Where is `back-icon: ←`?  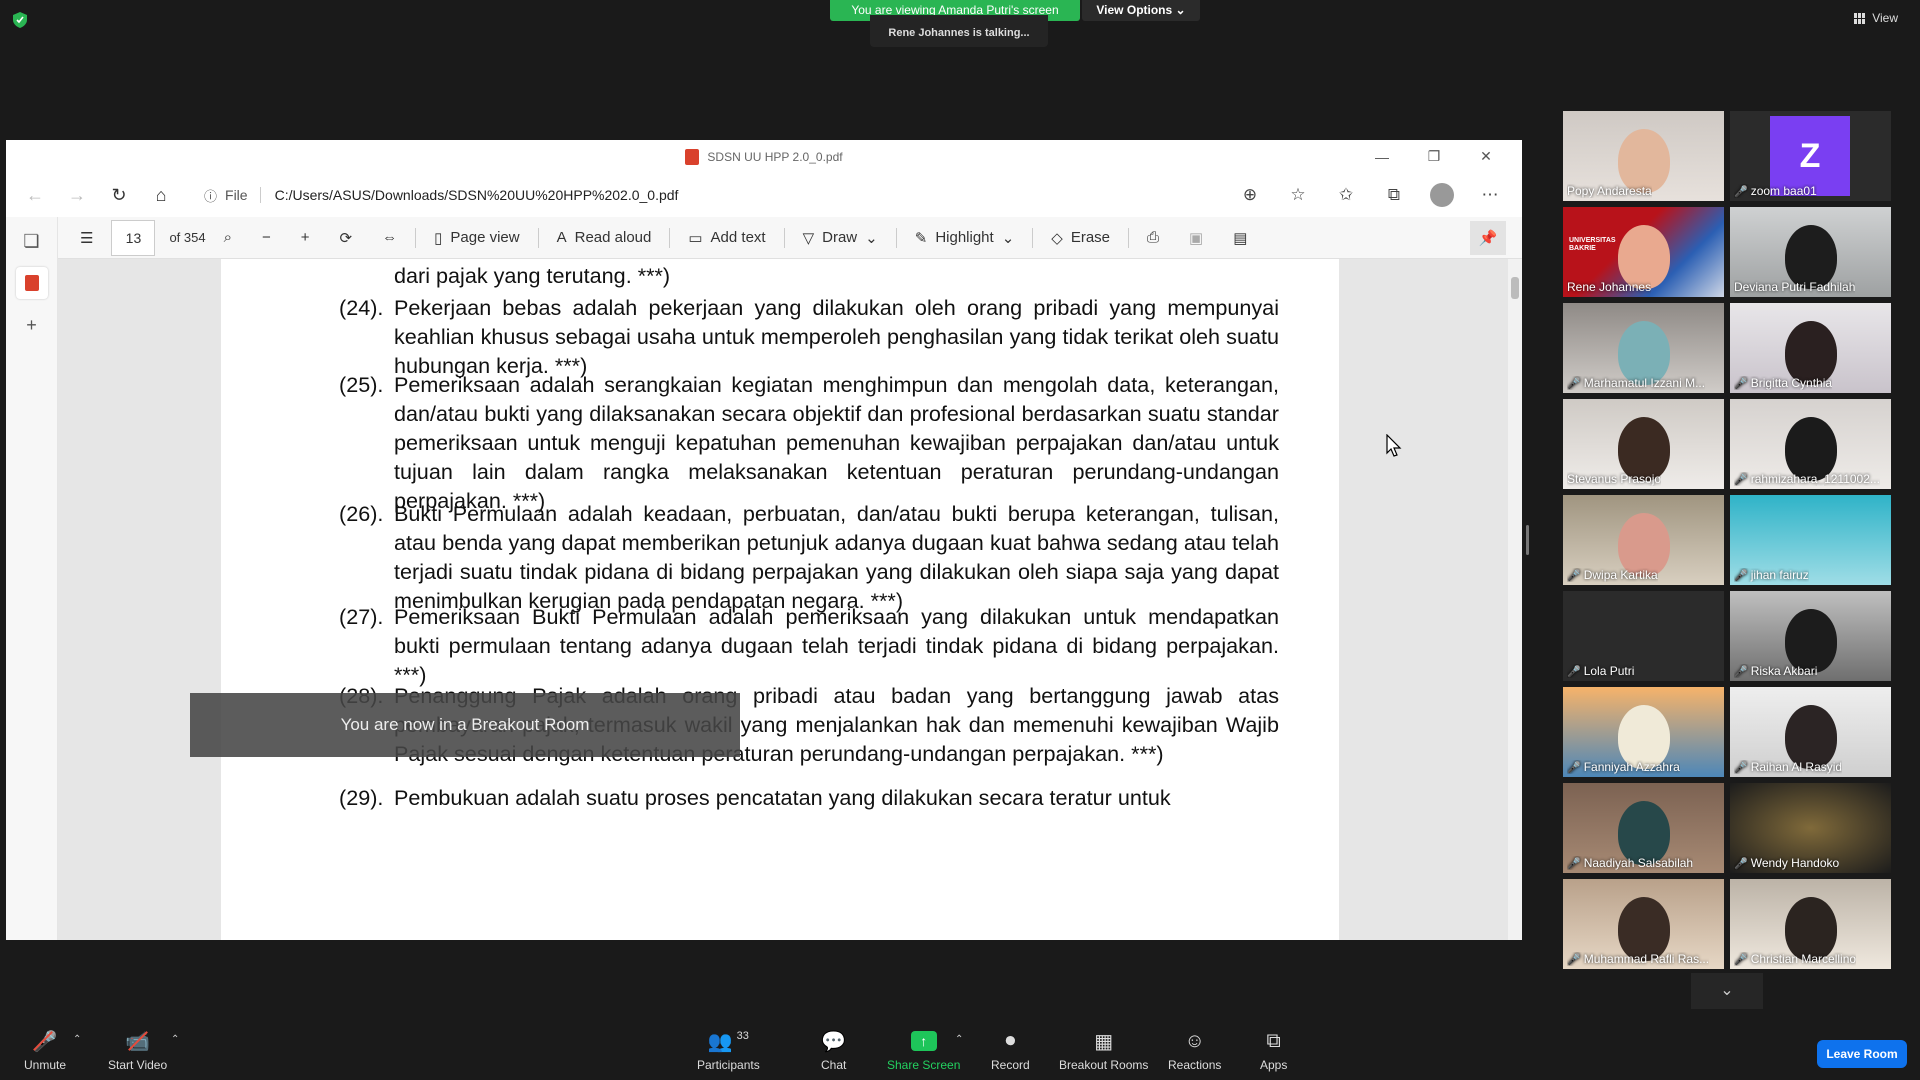 back-icon: ← is located at coordinates (35, 195).